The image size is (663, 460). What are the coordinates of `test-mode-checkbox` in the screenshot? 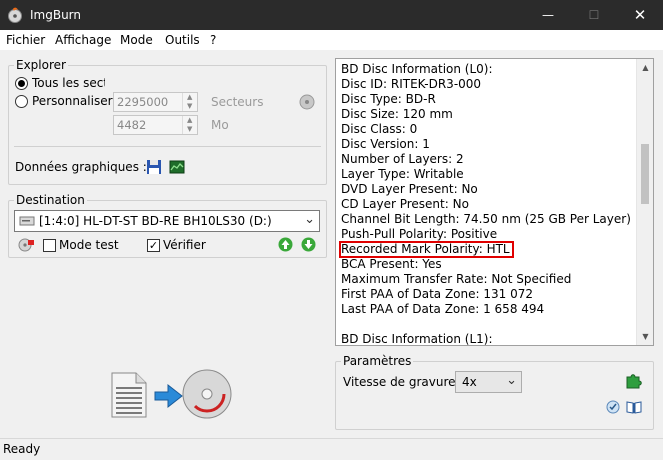 It's located at (49, 245).